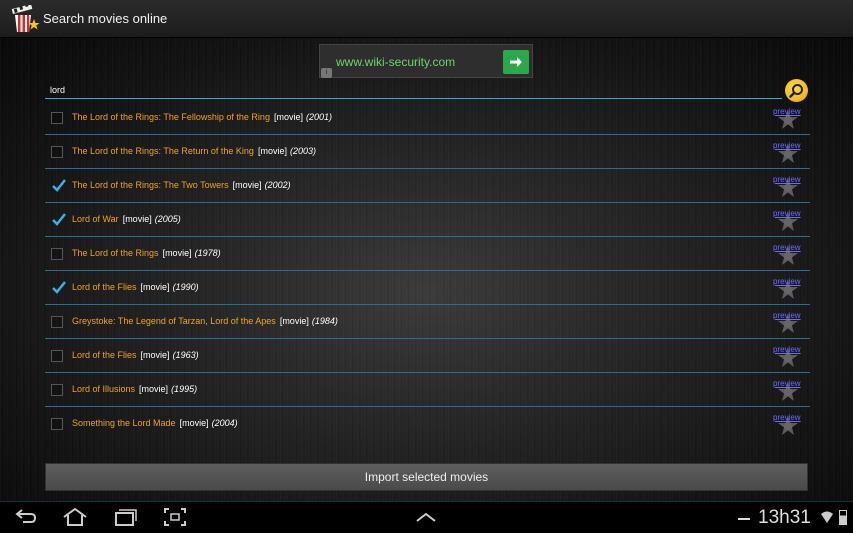  Describe the element at coordinates (395, 62) in the screenshot. I see `ad-text: www.wiki-security.com` at that location.